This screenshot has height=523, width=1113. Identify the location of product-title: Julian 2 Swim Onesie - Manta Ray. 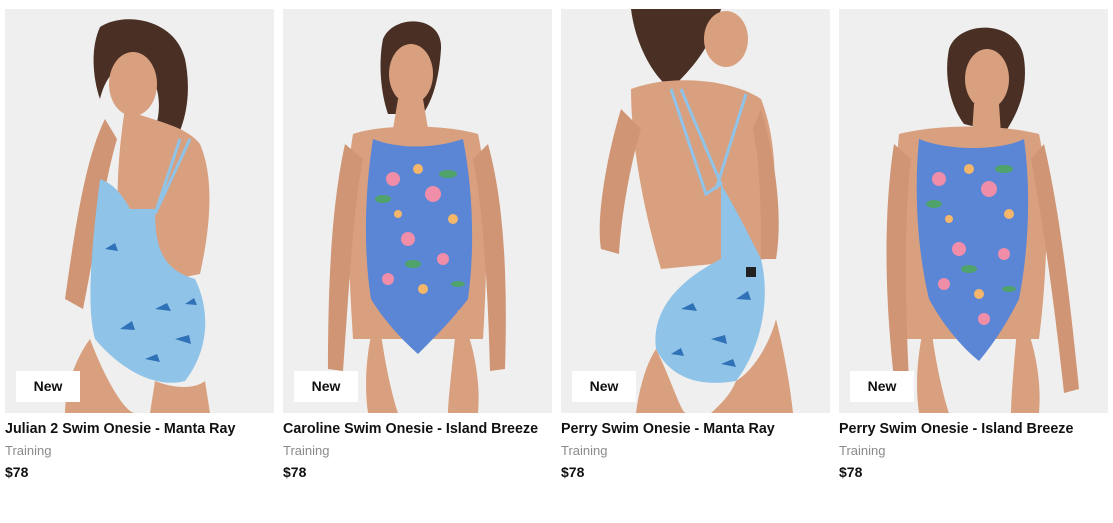
(139, 429).